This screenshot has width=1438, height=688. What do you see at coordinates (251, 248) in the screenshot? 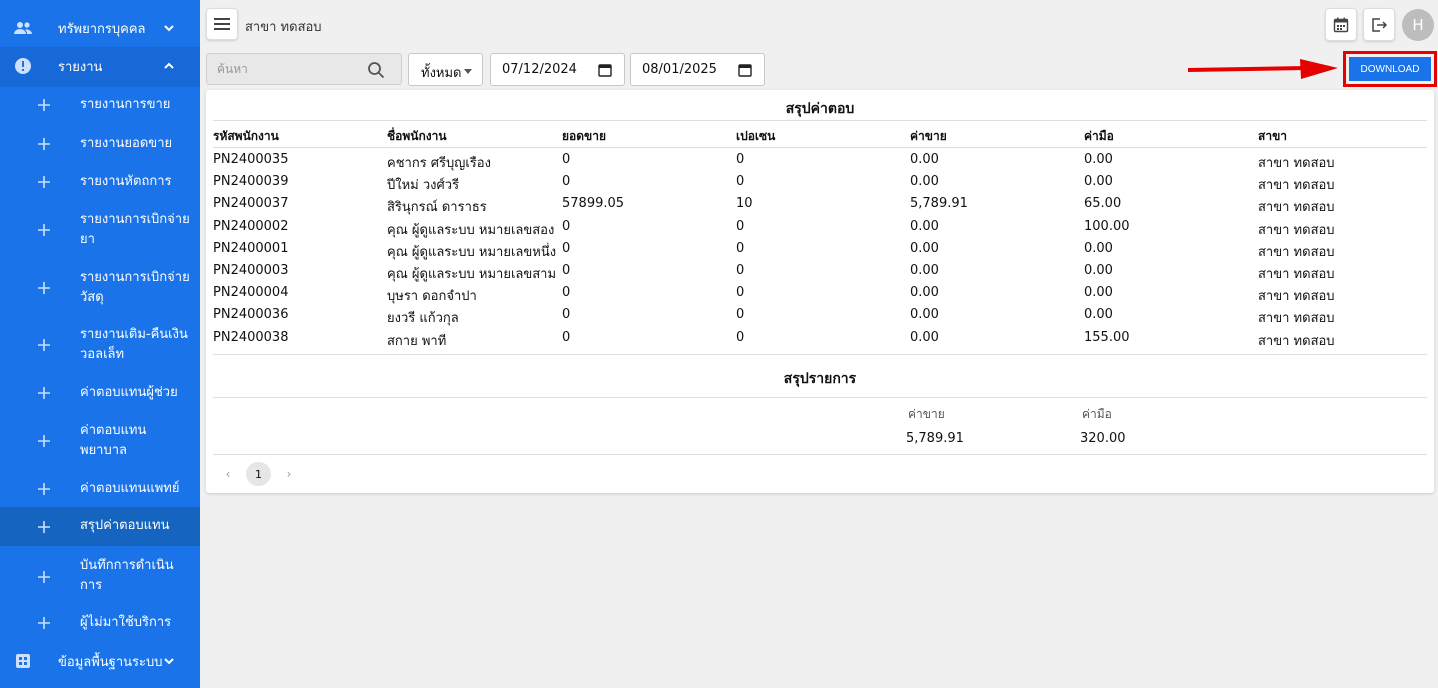
I see `table-cell: PN2400001` at bounding box center [251, 248].